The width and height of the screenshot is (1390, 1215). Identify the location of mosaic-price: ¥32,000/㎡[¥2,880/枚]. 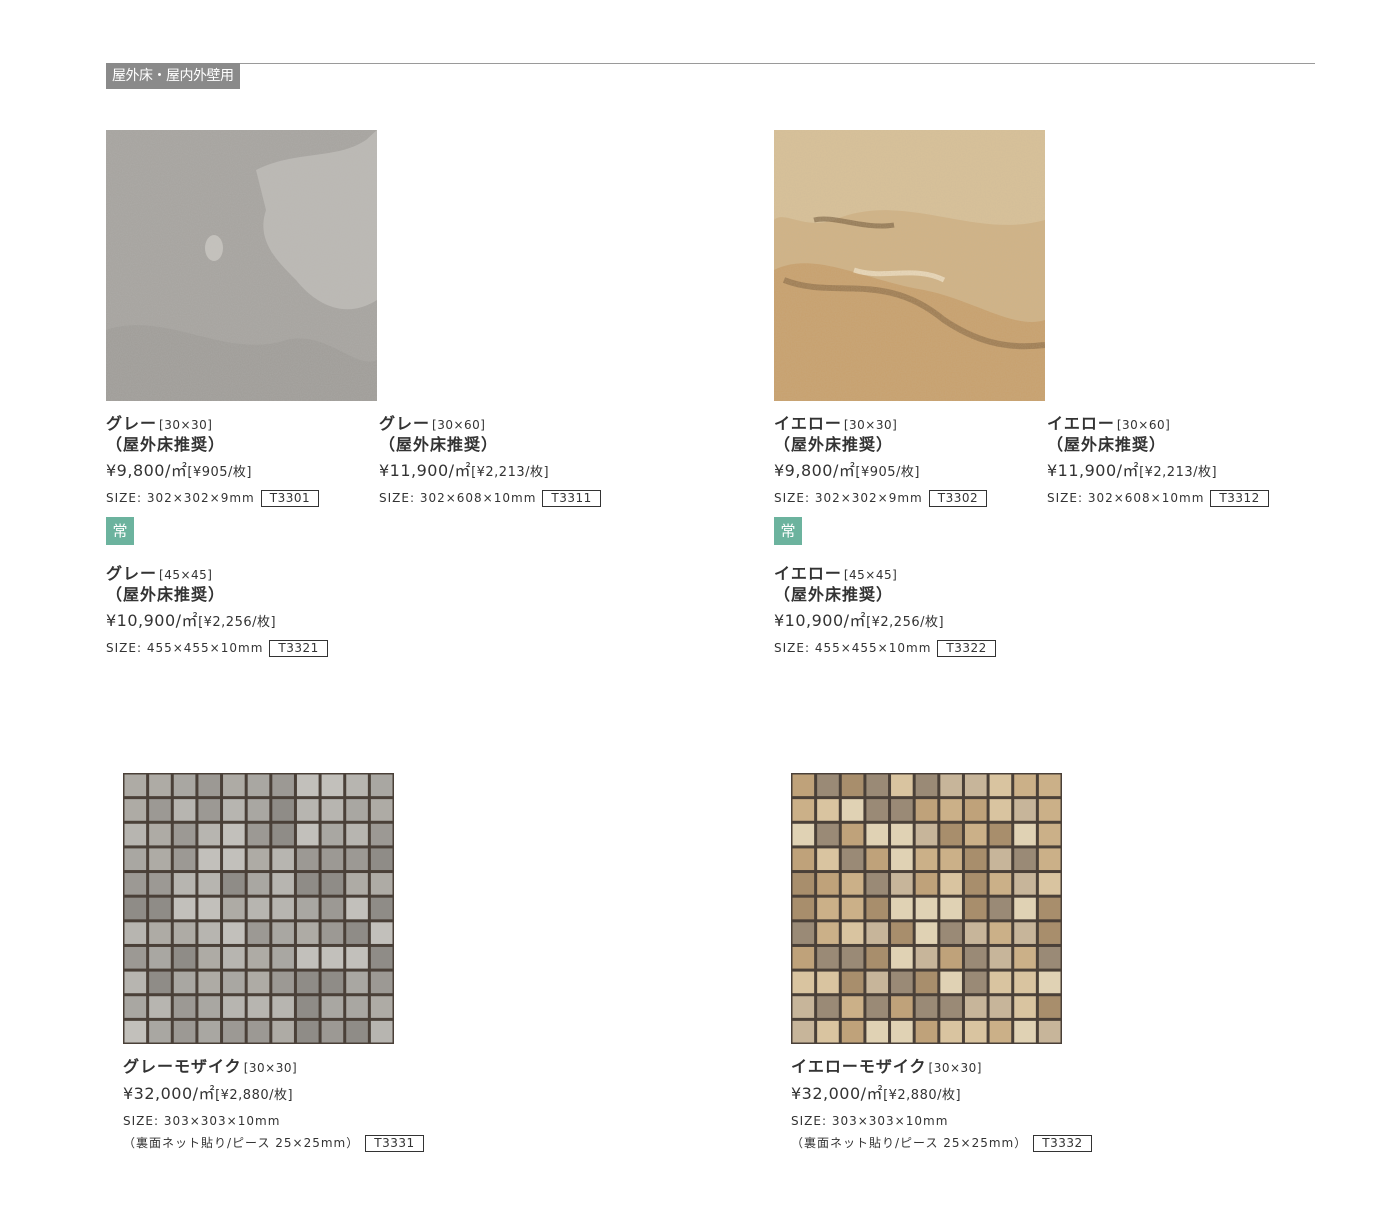
(876, 1093).